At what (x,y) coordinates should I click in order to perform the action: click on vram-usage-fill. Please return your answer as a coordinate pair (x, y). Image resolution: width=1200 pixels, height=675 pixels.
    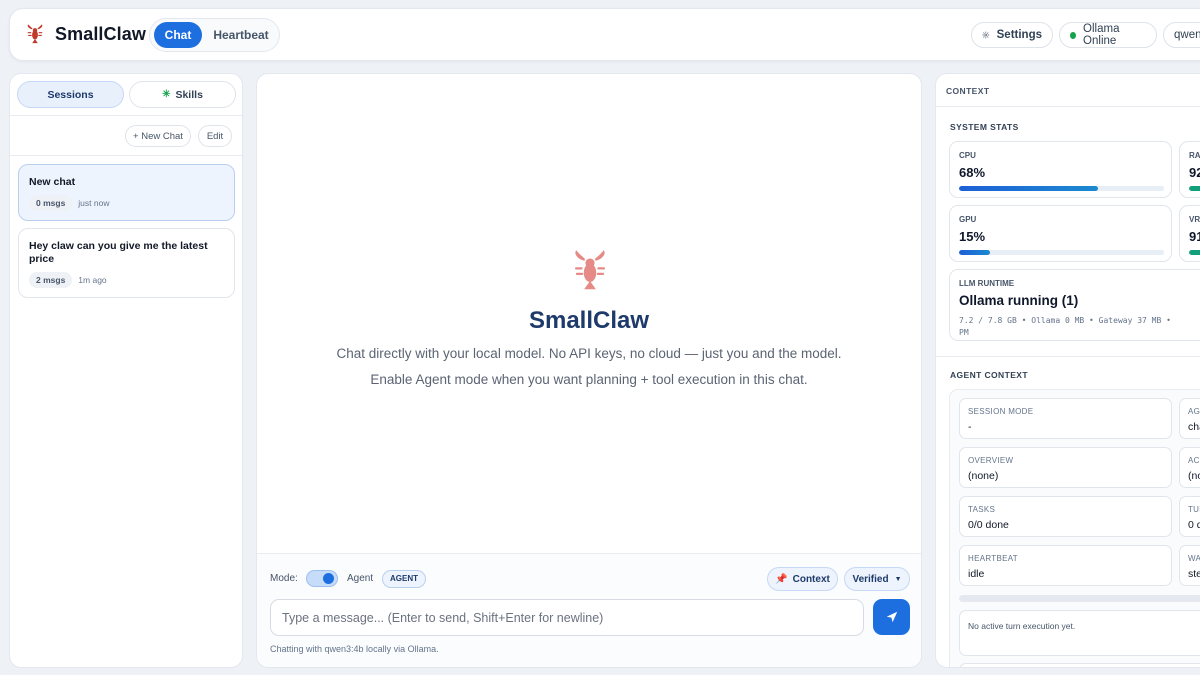
    Looking at the image, I should click on (1194, 252).